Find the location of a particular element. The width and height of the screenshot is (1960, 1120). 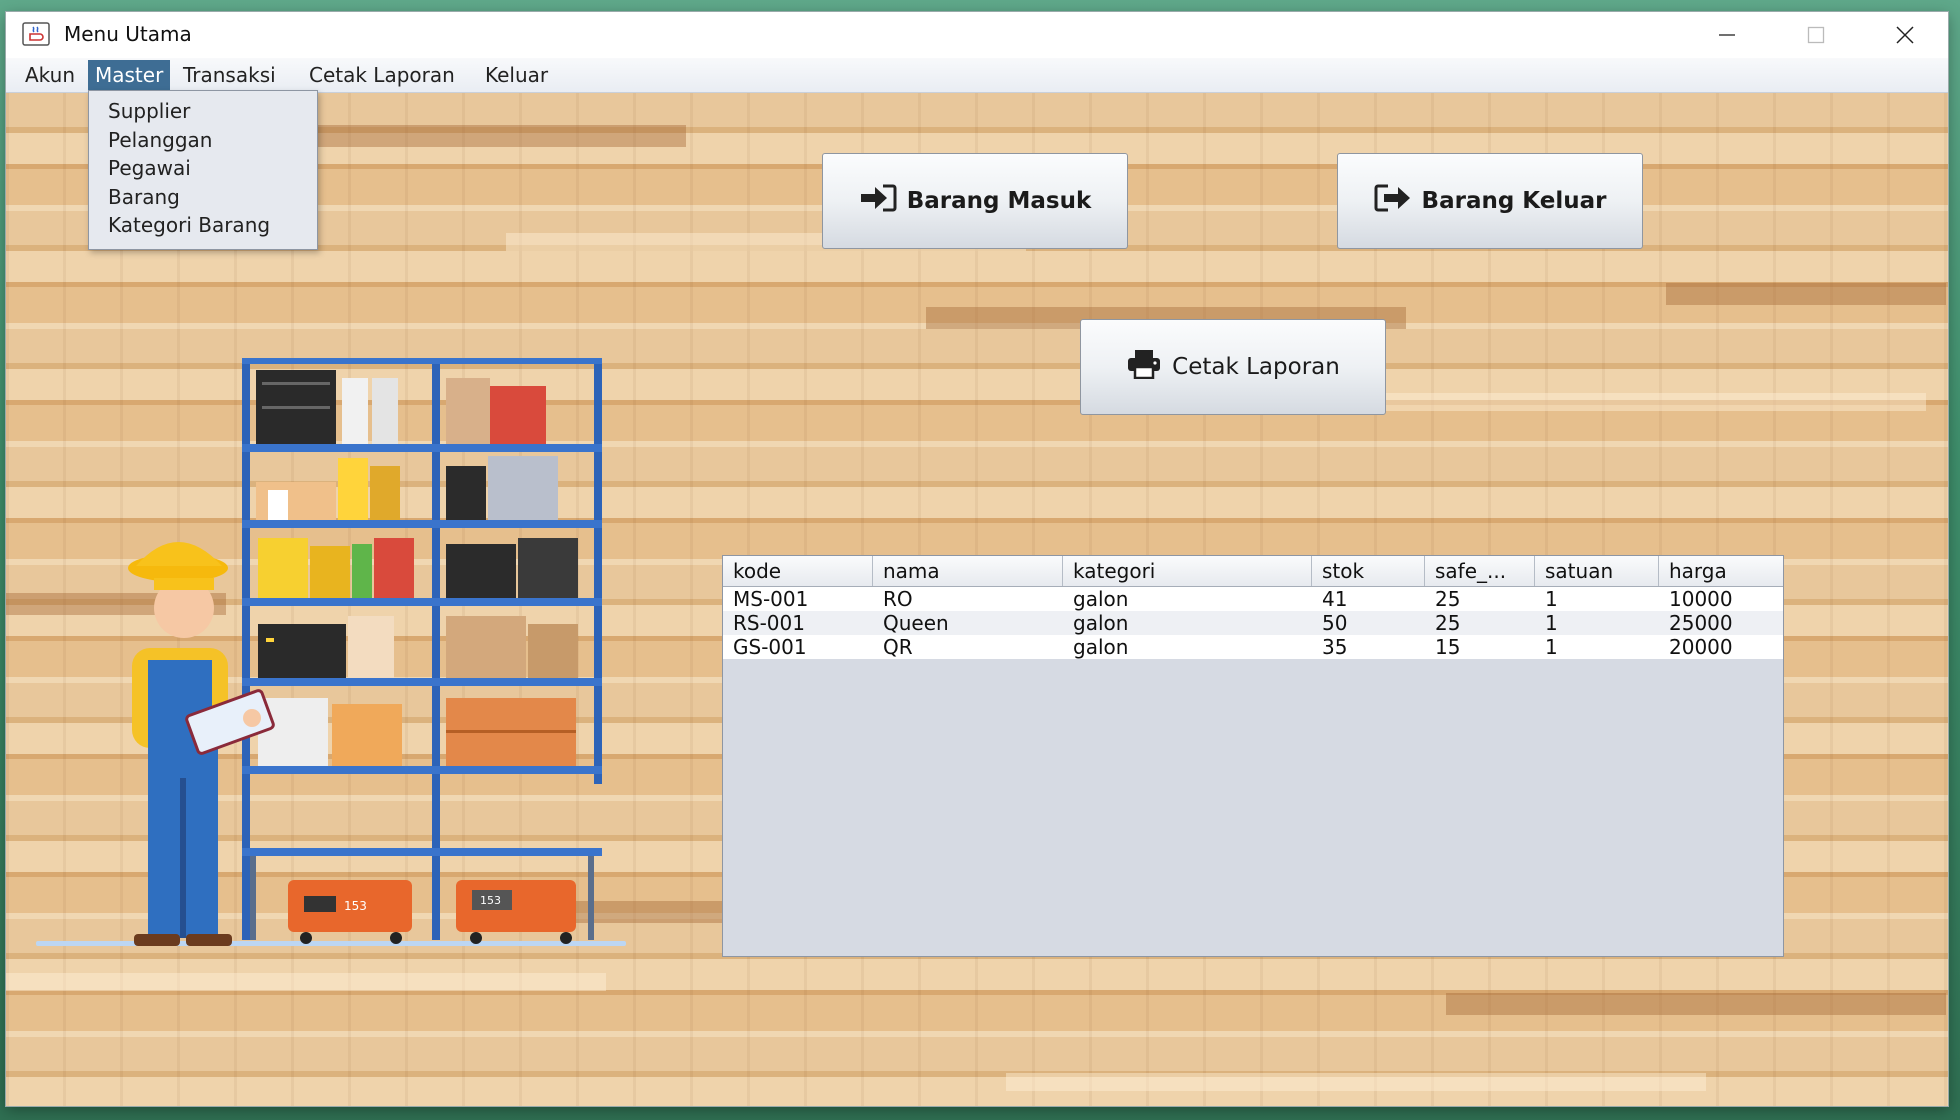

menu-item-supplier: Supplier is located at coordinates (149, 111).